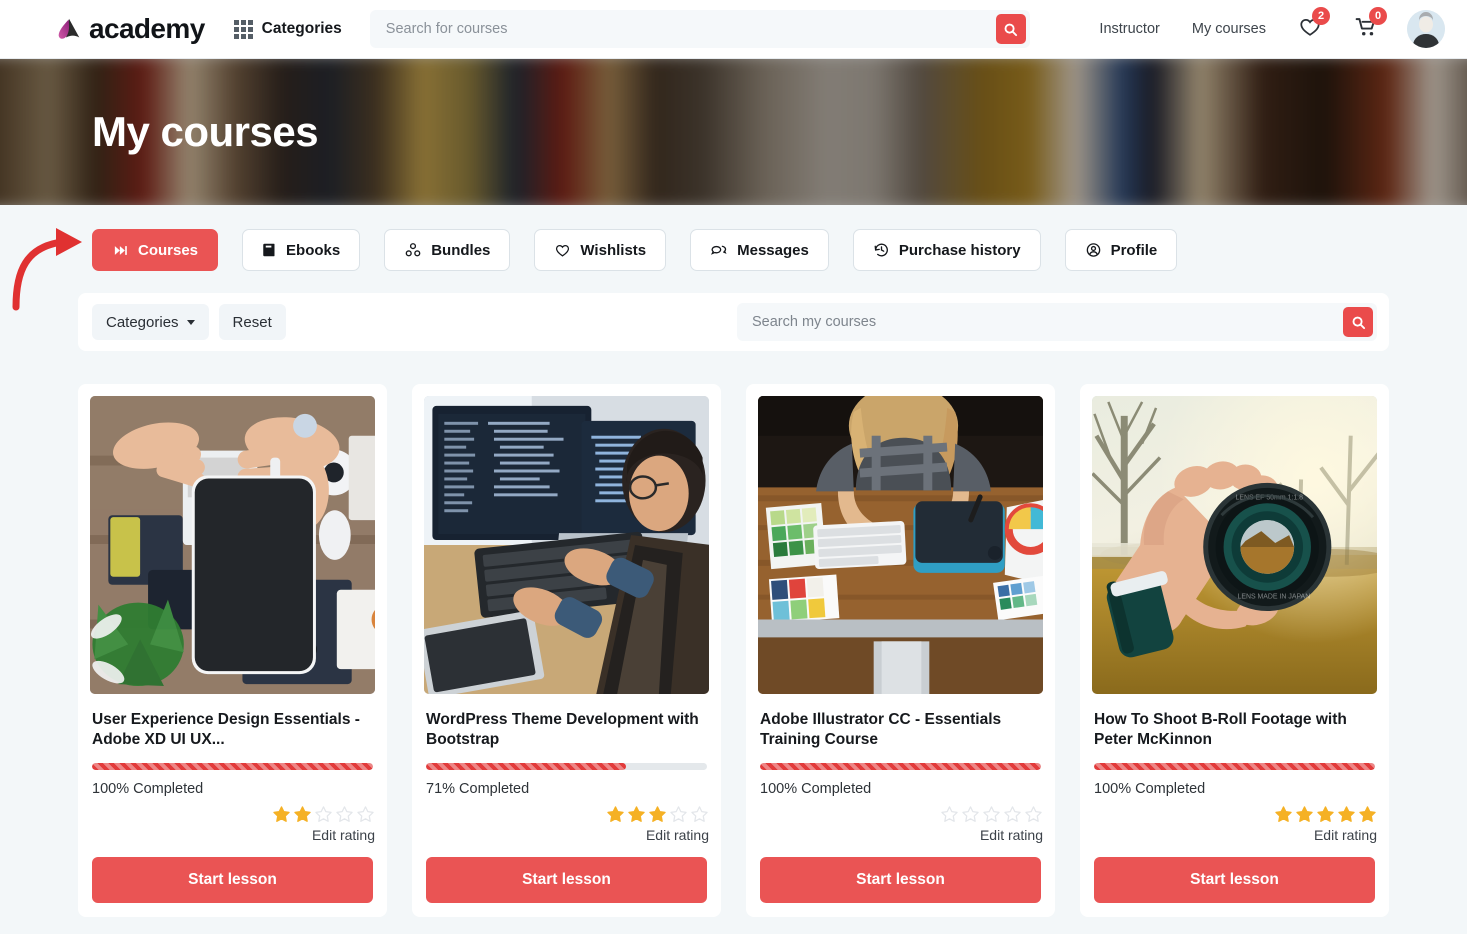 The image size is (1467, 934). I want to click on nav-link-instructor: Instructor, so click(1129, 29).